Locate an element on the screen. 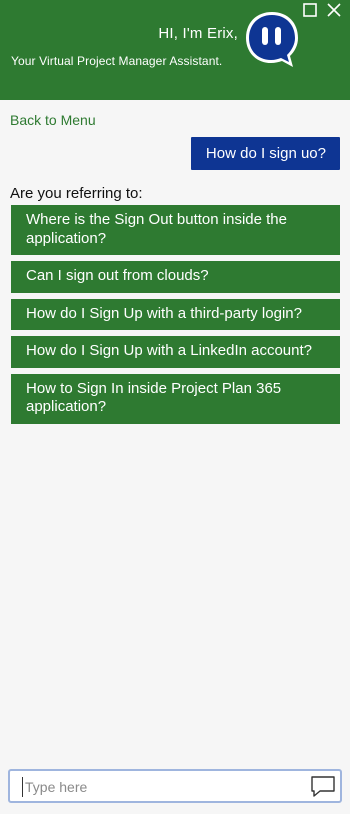  restore-window-icon is located at coordinates (310, 10).